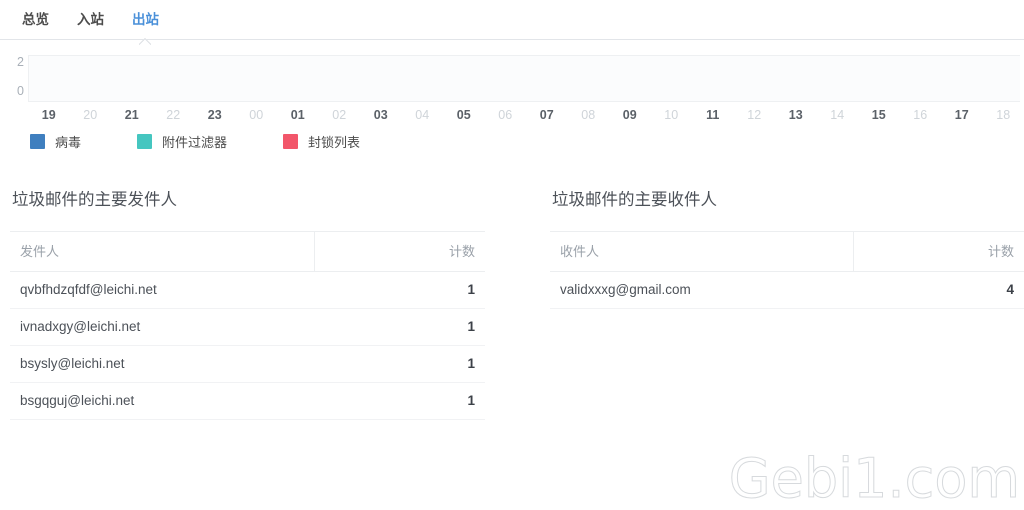  Describe the element at coordinates (298, 116) in the screenshot. I see `x-tick: 01` at that location.